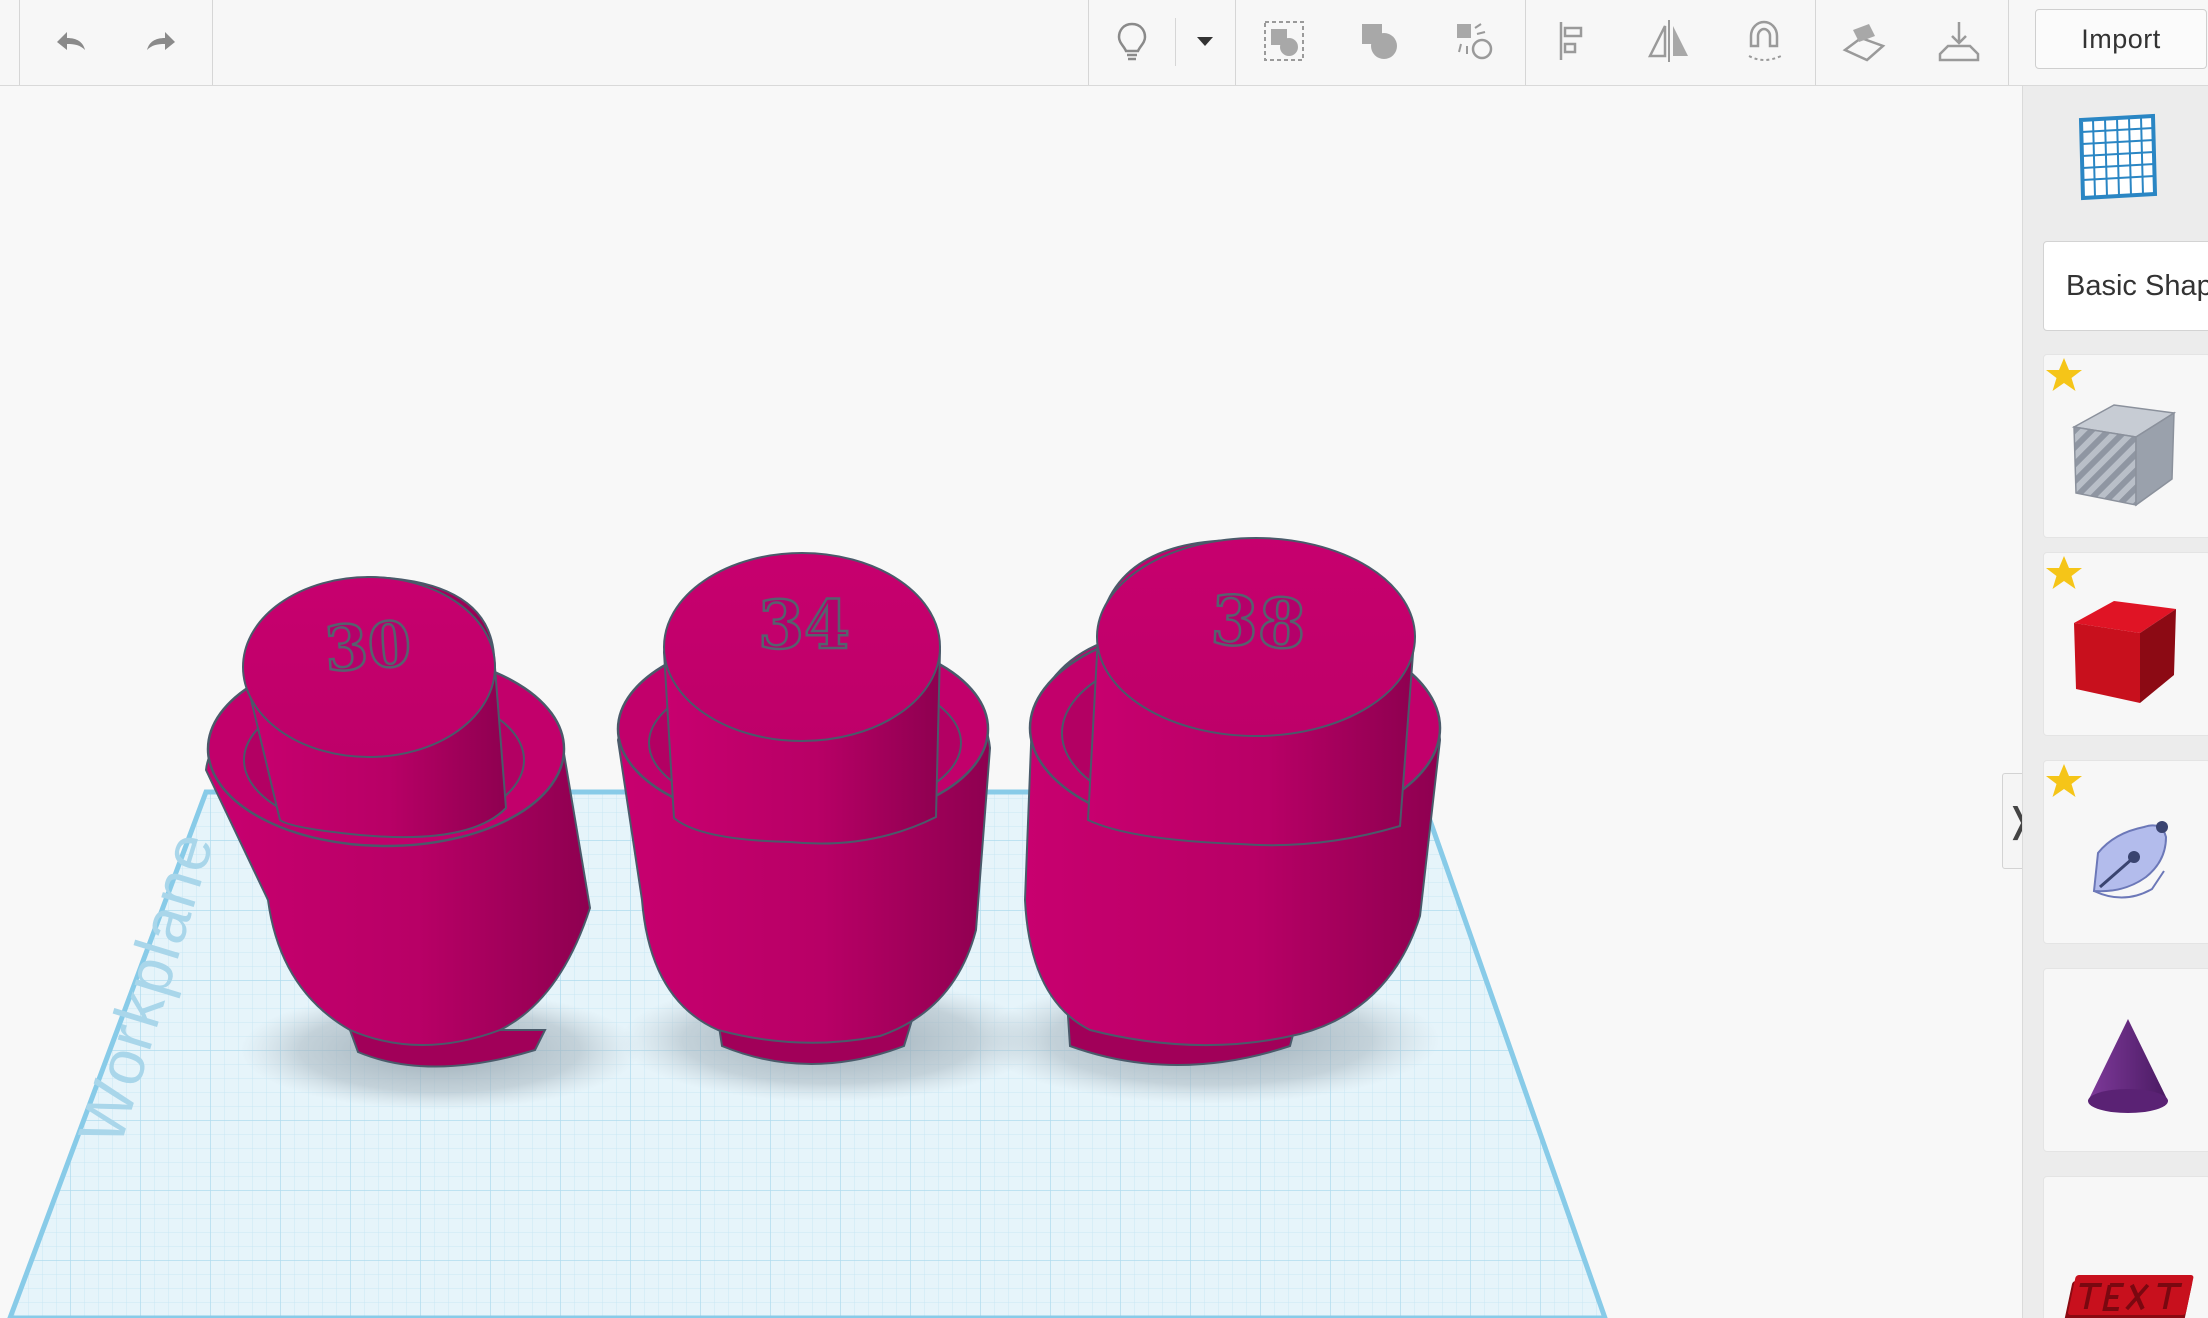 This screenshot has width=2208, height=1318. I want to click on shapes-panel: Basic Shapes, so click(2115, 702).